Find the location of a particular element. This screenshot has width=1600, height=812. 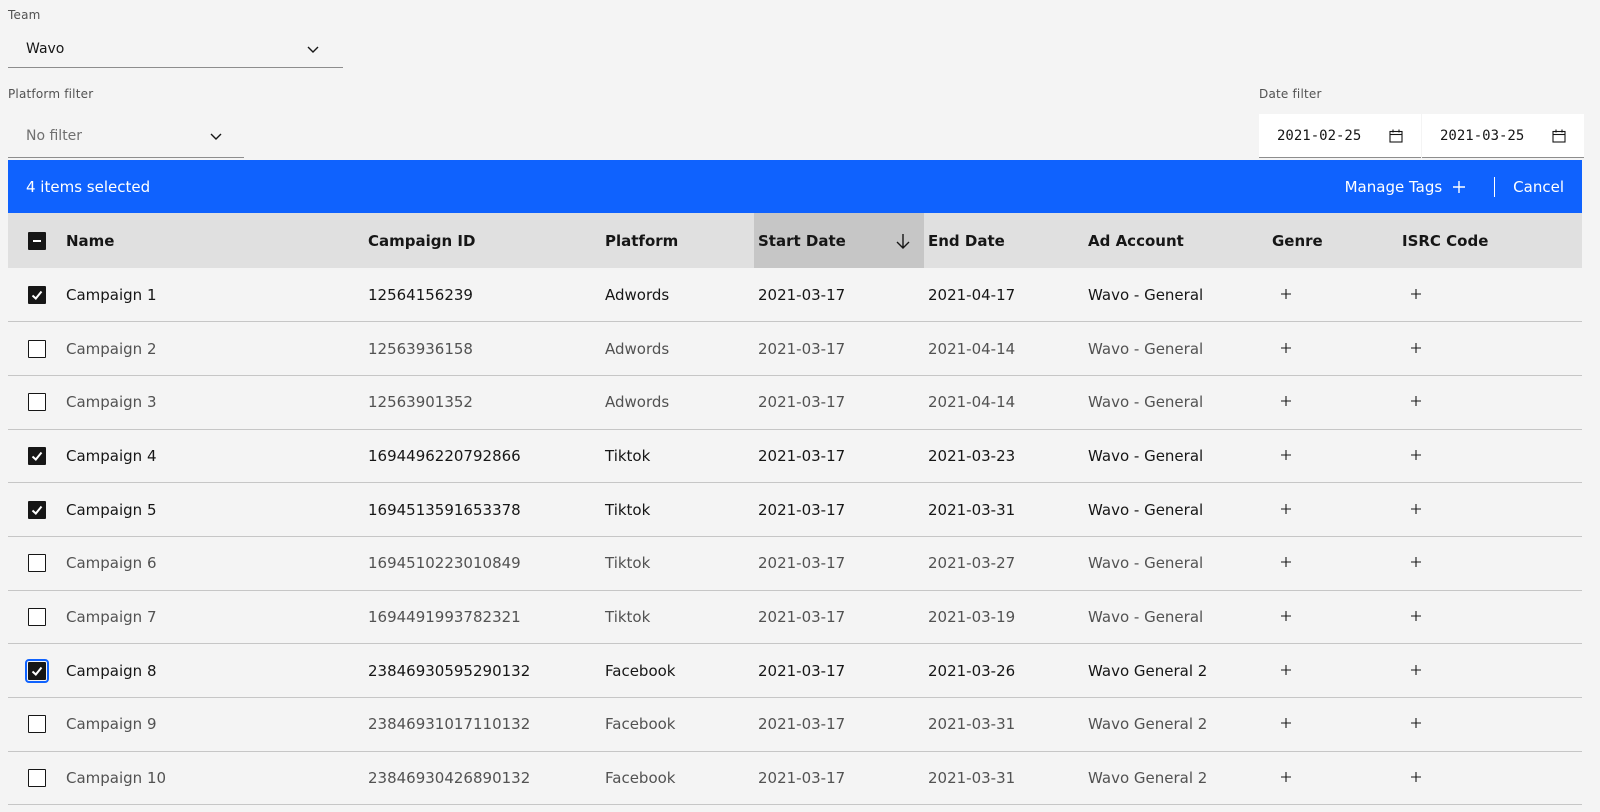

campaign-end-date: 2021-03-19 is located at coordinates (972, 616).